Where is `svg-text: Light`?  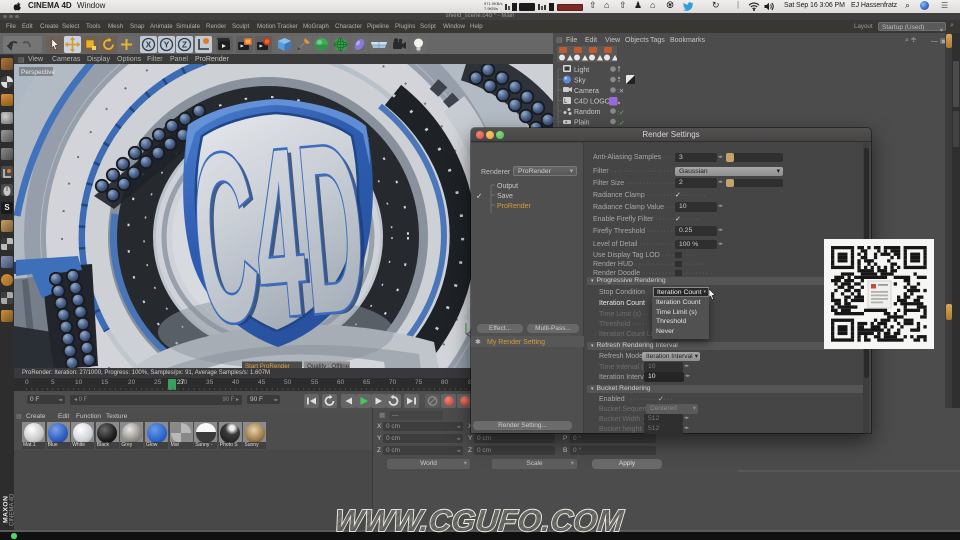
svg-text: Light is located at coordinates (581, 70).